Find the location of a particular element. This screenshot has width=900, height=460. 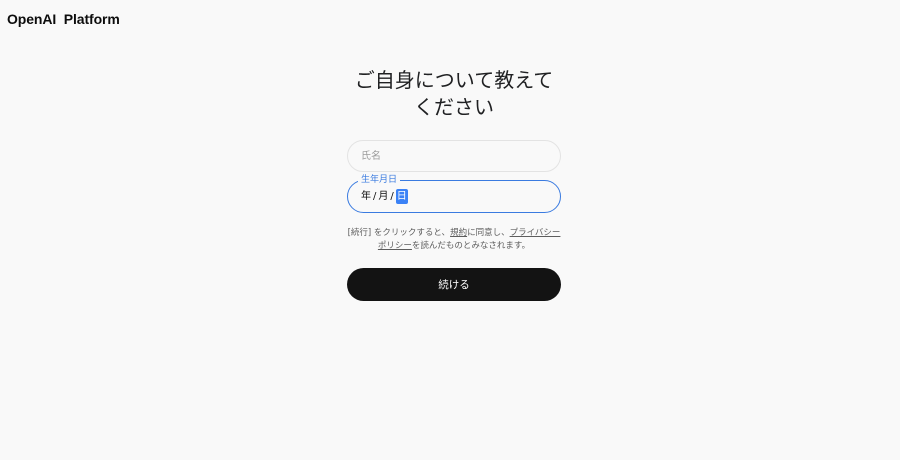

page-title-line-2: ください is located at coordinates (454, 107).